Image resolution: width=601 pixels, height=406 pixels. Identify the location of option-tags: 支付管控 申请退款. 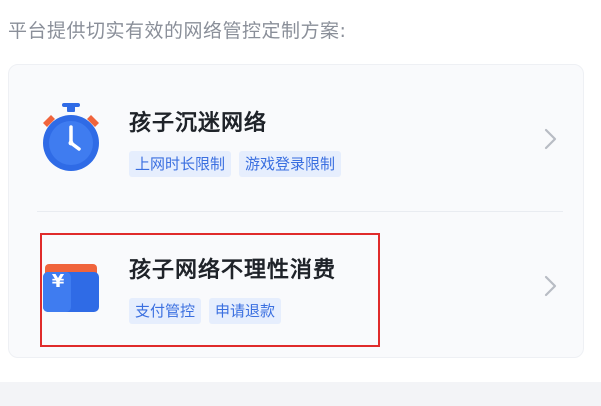
(205, 311).